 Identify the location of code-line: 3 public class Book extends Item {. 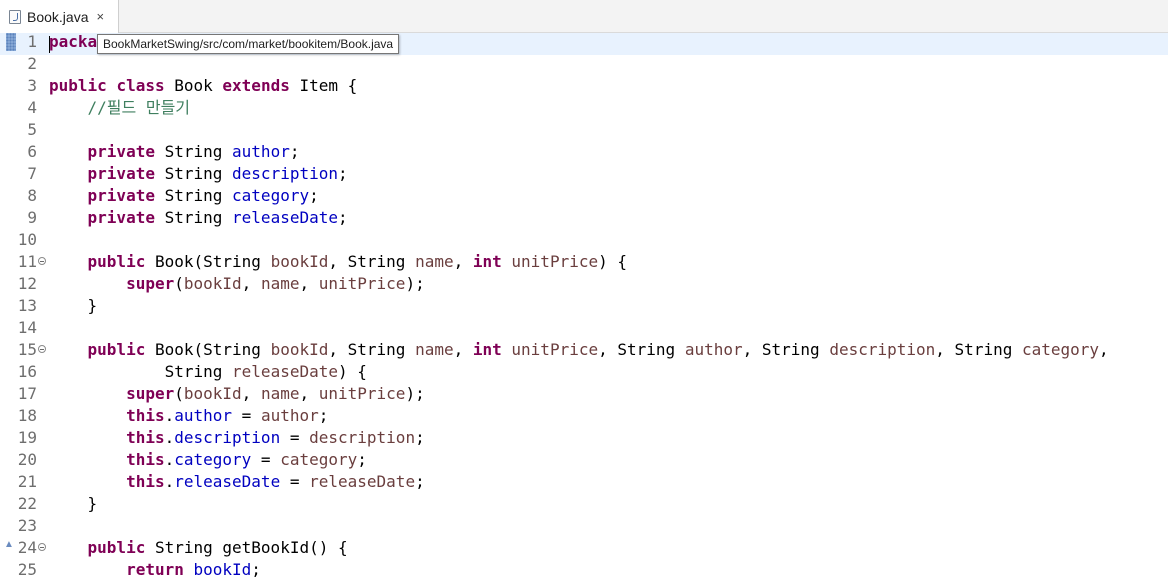
(584, 86).